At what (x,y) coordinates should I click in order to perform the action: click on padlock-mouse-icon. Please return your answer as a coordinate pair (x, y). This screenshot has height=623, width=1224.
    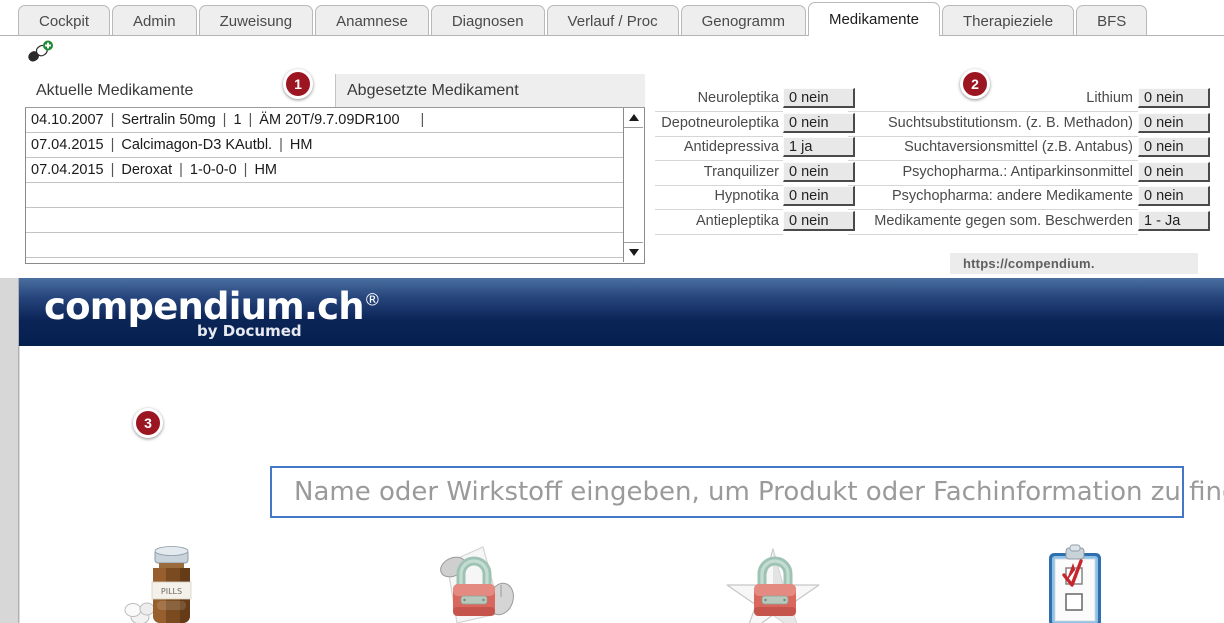
    Looking at the image, I should click on (472, 582).